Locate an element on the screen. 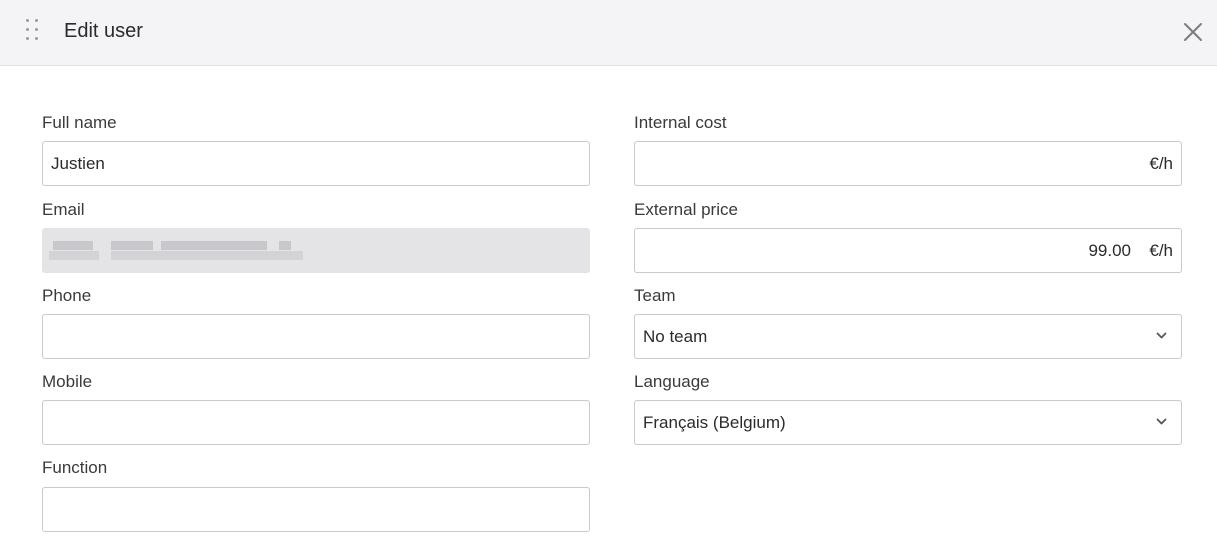 The image size is (1217, 538). internal-cost-field: Internal cost €/h is located at coordinates (908, 149).